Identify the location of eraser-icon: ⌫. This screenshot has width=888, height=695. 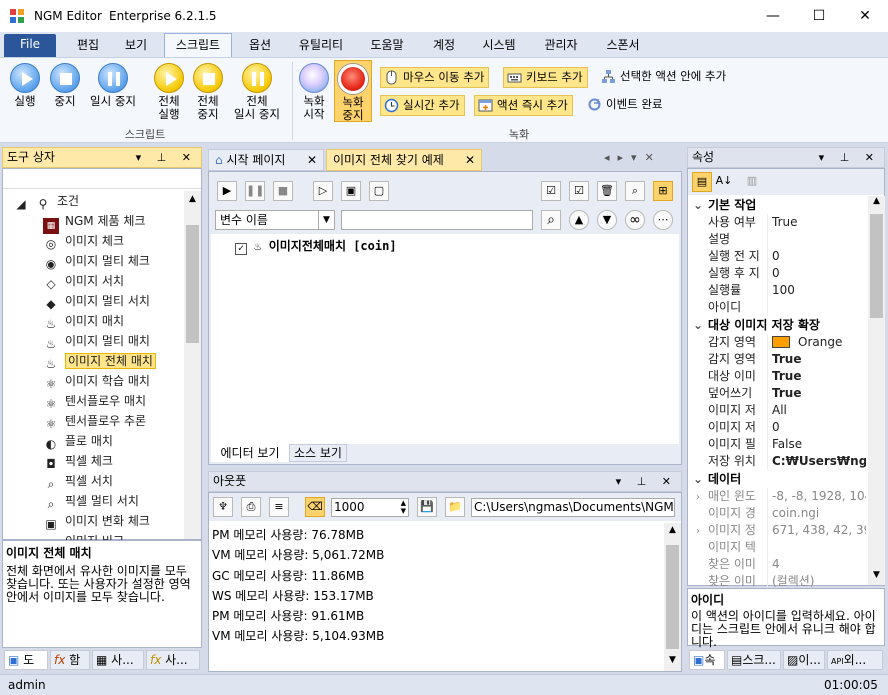
(315, 507).